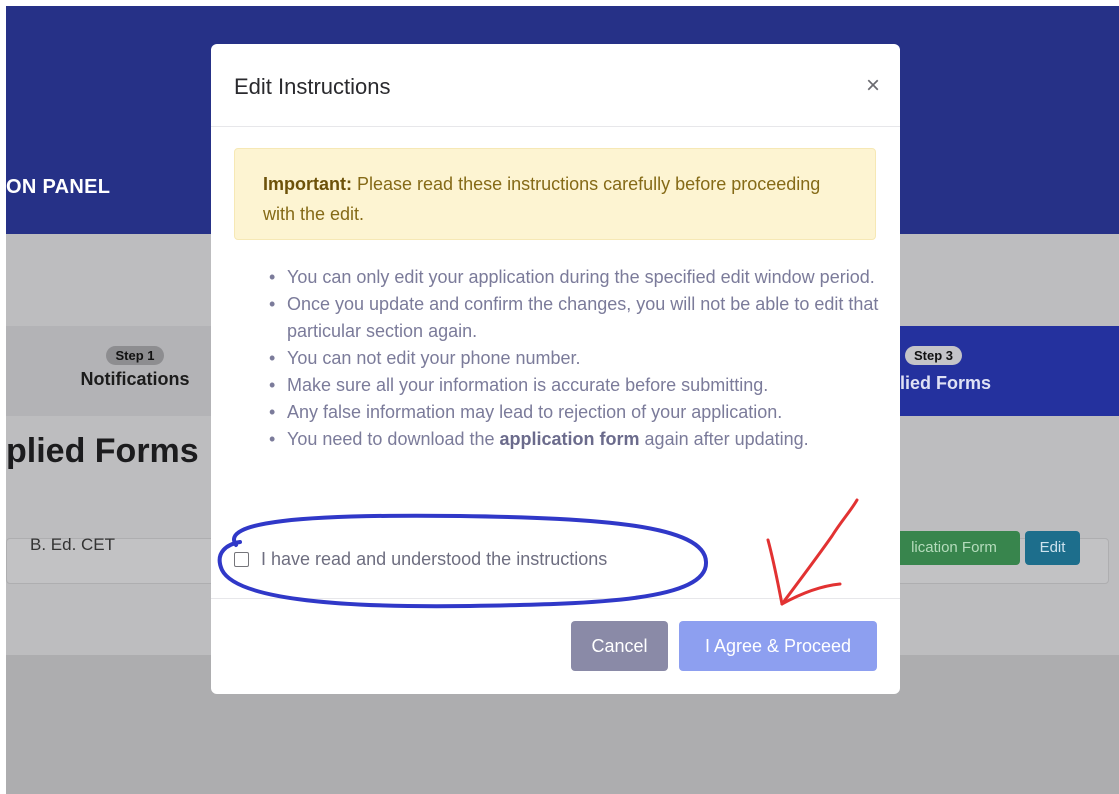 The width and height of the screenshot is (1119, 794). What do you see at coordinates (73, 544) in the screenshot?
I see `form-row-name: B. Ed. CET` at bounding box center [73, 544].